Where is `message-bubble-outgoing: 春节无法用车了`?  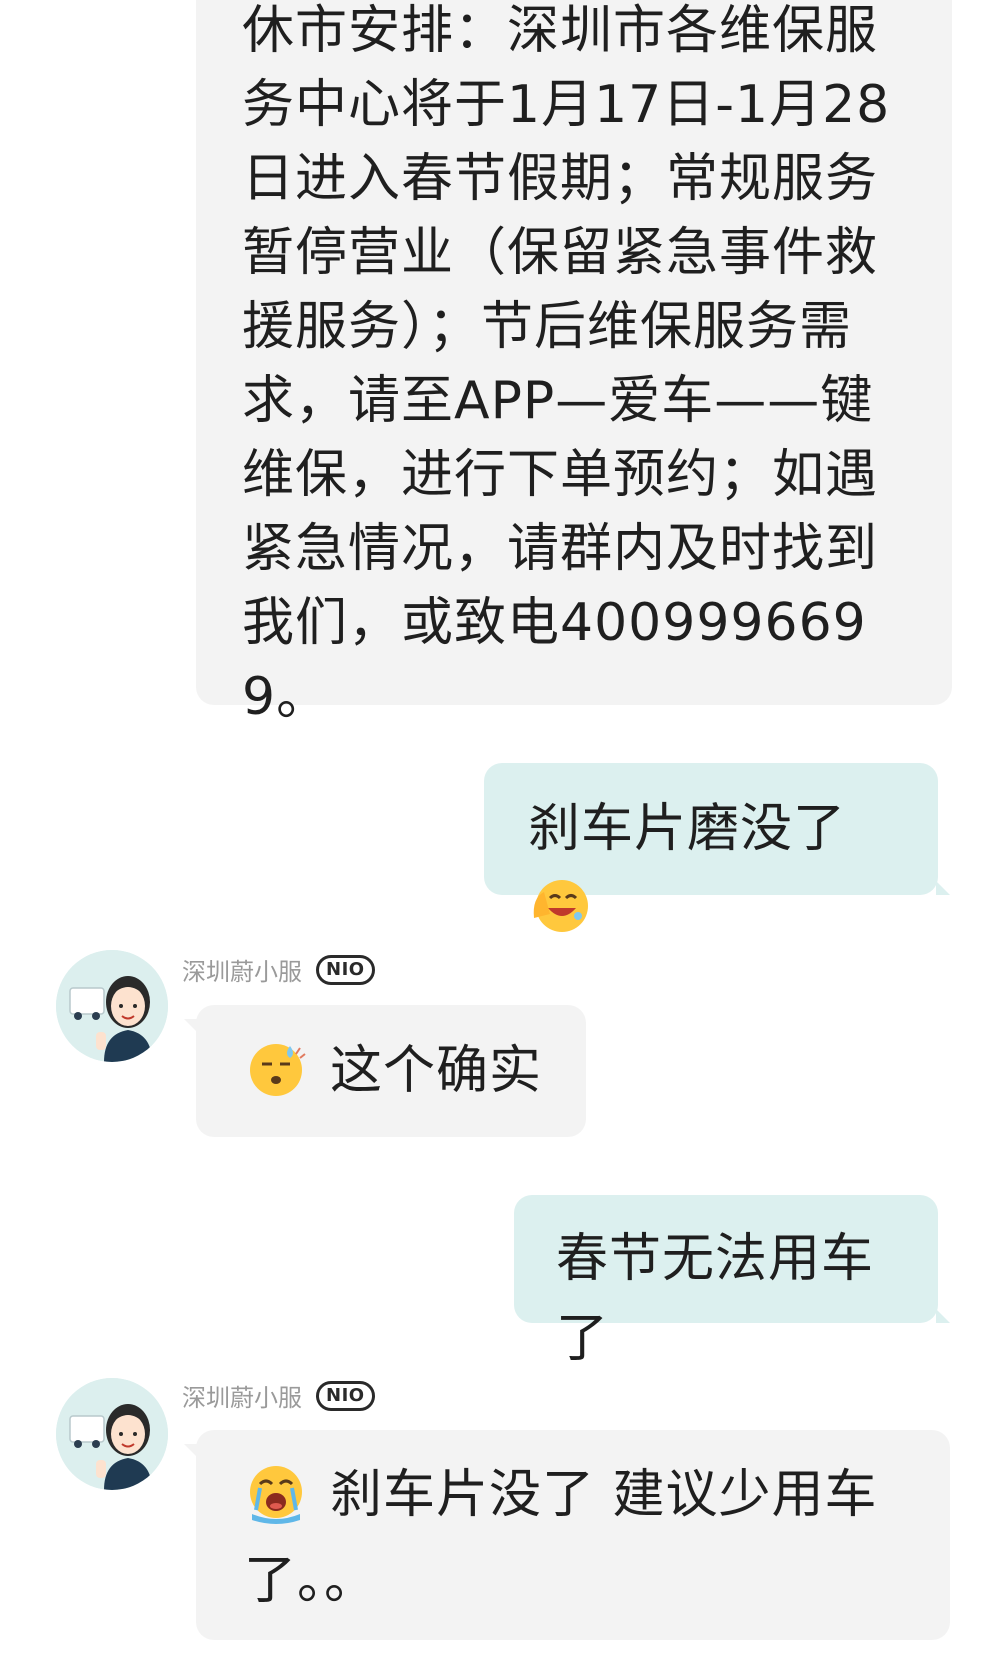
message-bubble-outgoing: 春节无法用车了 is located at coordinates (732, 1282).